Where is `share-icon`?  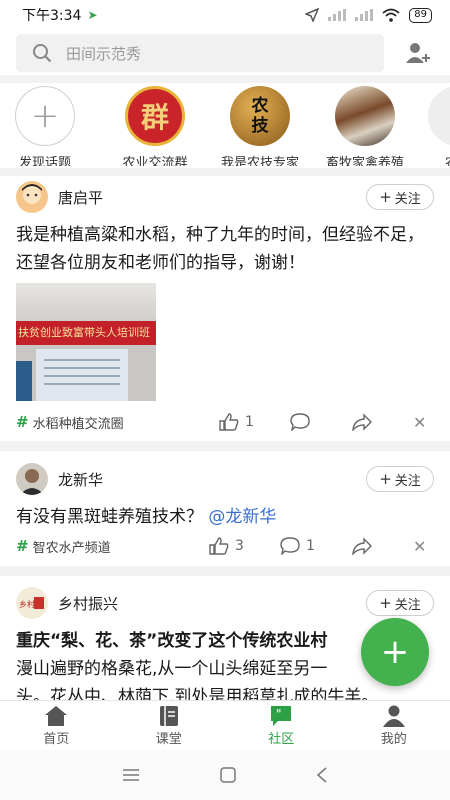 share-icon is located at coordinates (362, 546).